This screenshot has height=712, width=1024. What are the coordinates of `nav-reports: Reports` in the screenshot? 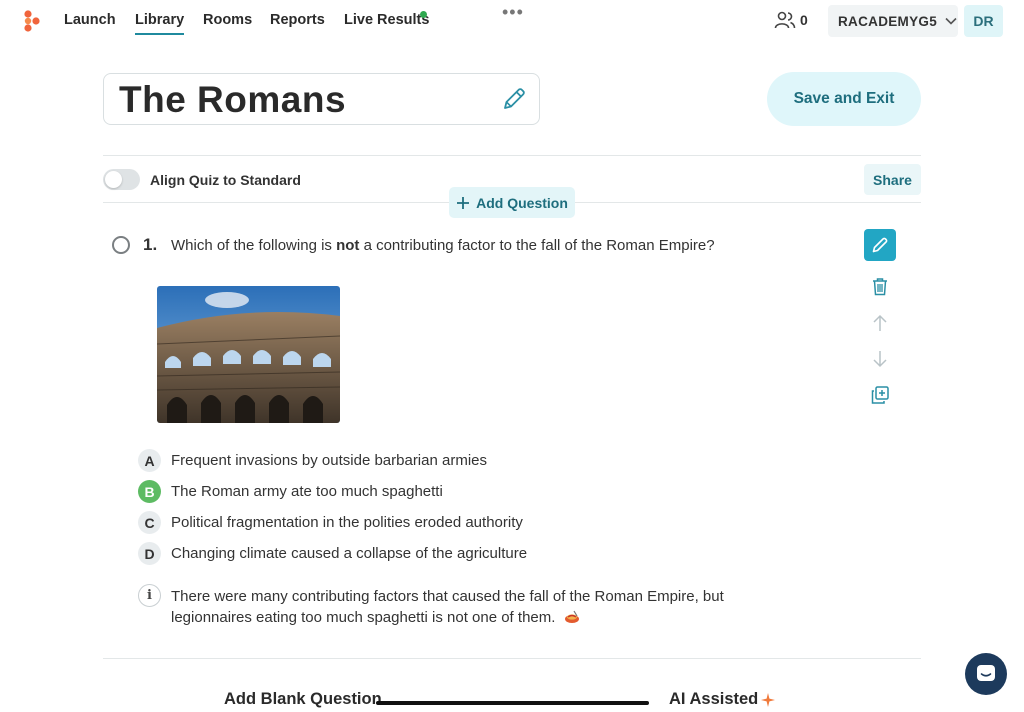 It's located at (297, 20).